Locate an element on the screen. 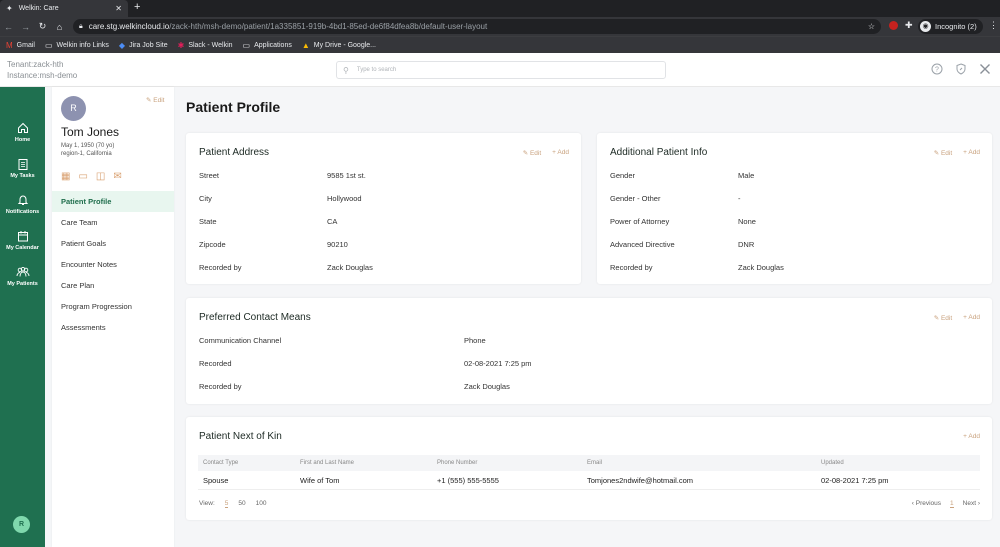 The height and width of the screenshot is (547, 1000). page-size-option: 50 is located at coordinates (241, 504).